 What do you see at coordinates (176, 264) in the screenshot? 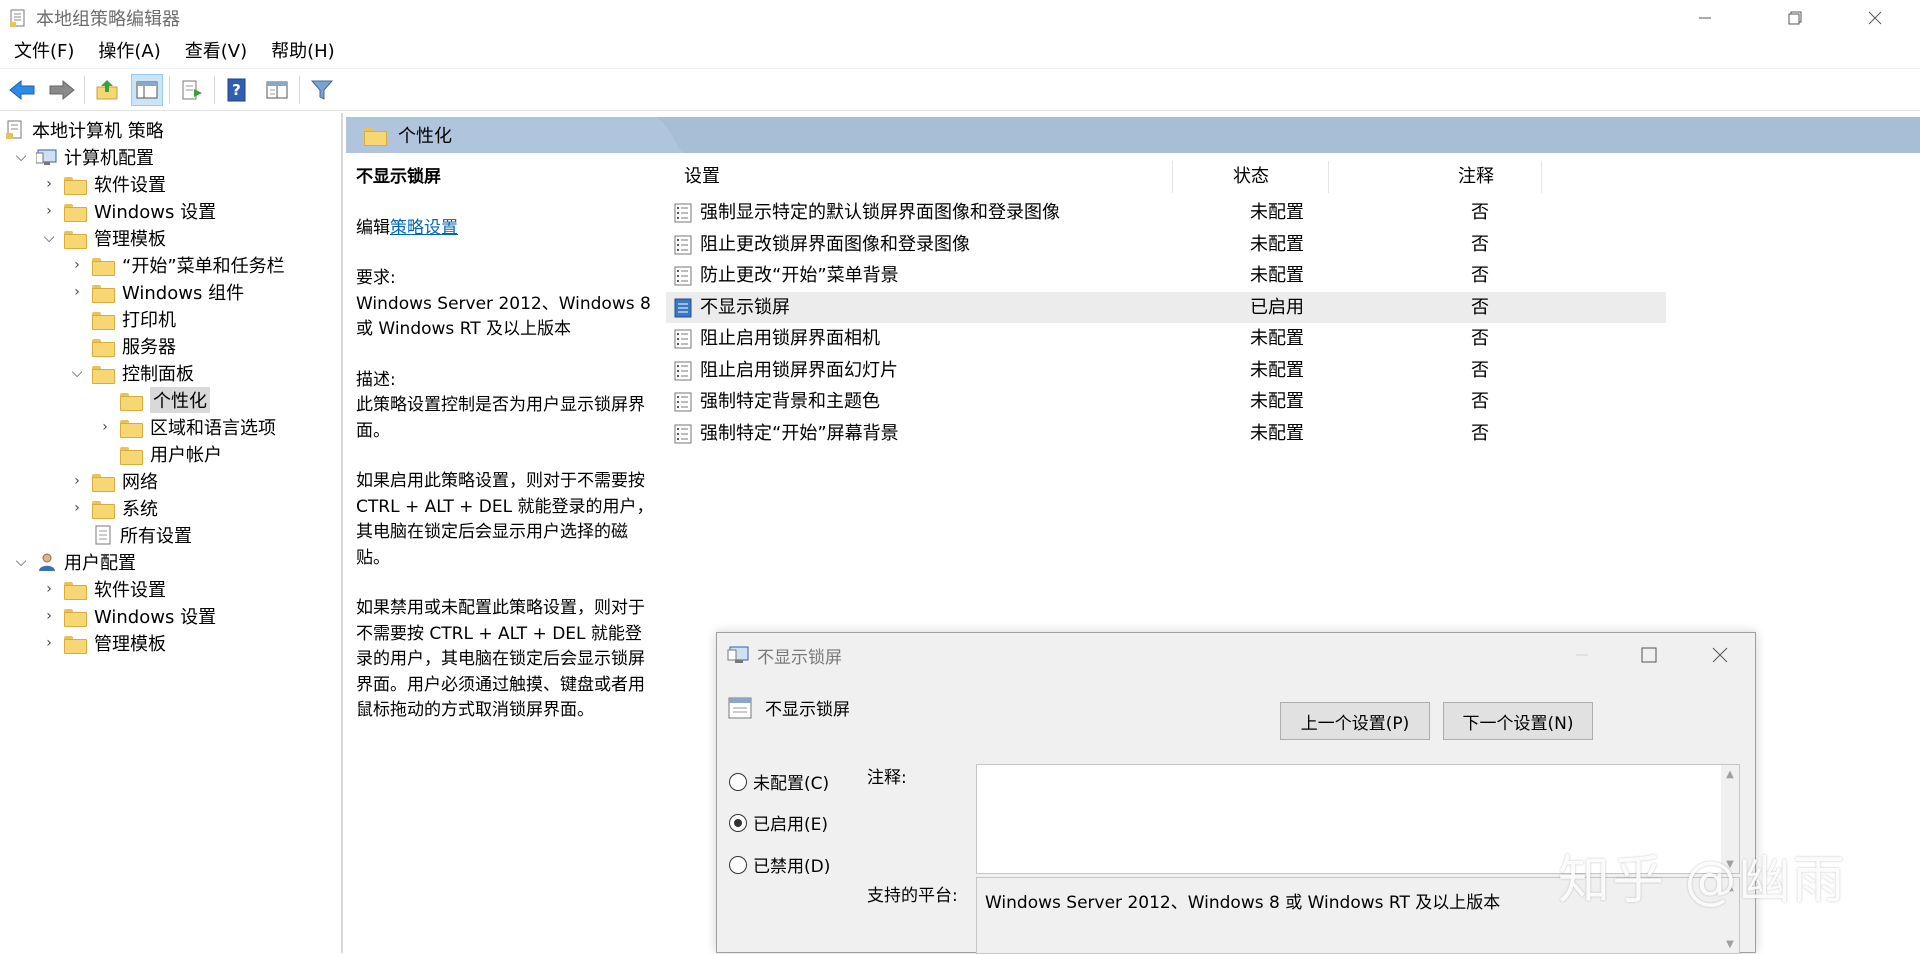
I see `tree-item: › “开始”菜单和任务栏` at bounding box center [176, 264].